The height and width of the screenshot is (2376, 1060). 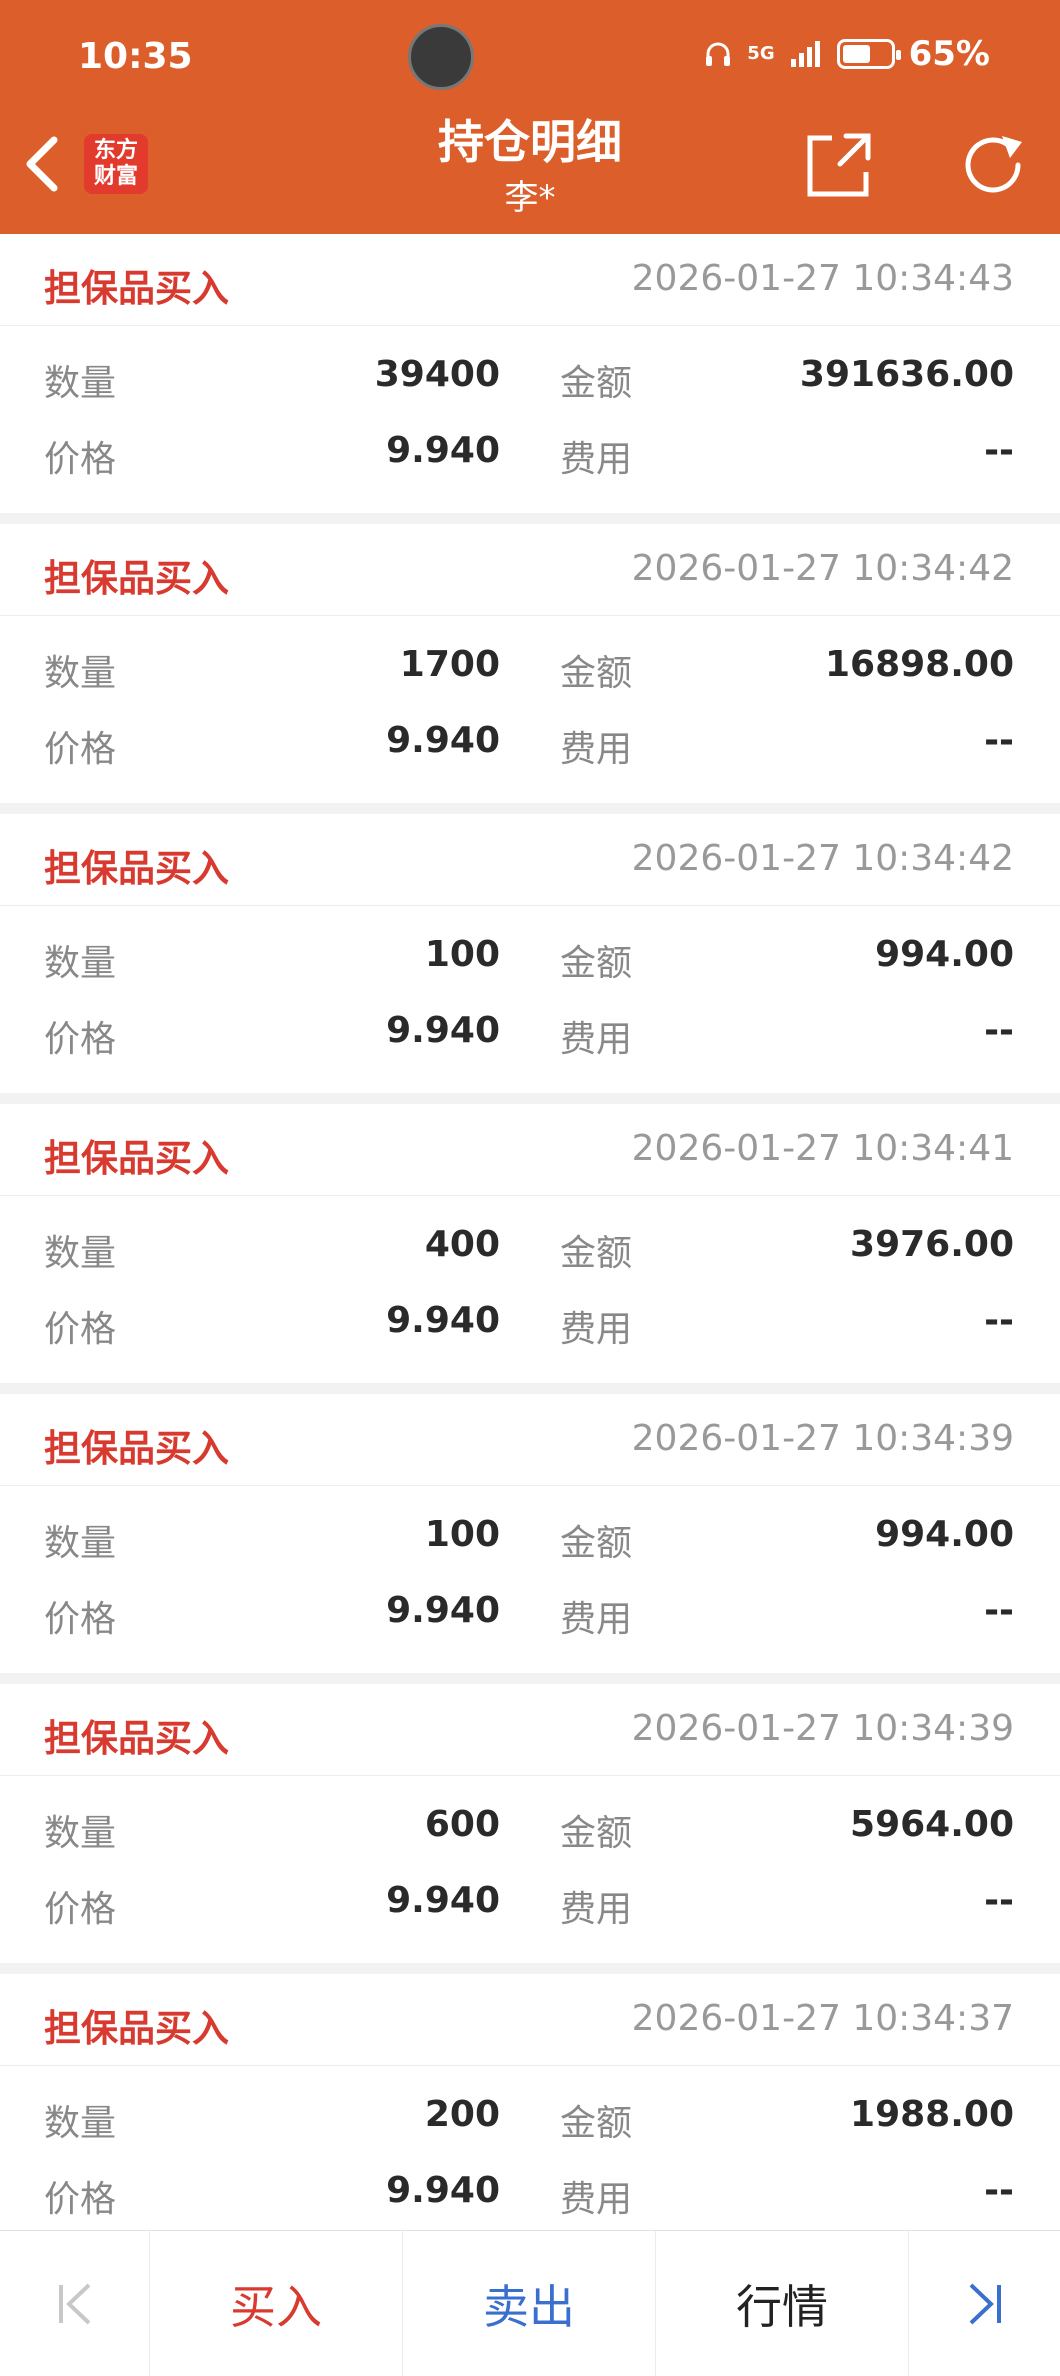 What do you see at coordinates (718, 54) in the screenshot?
I see `headphones-icon` at bounding box center [718, 54].